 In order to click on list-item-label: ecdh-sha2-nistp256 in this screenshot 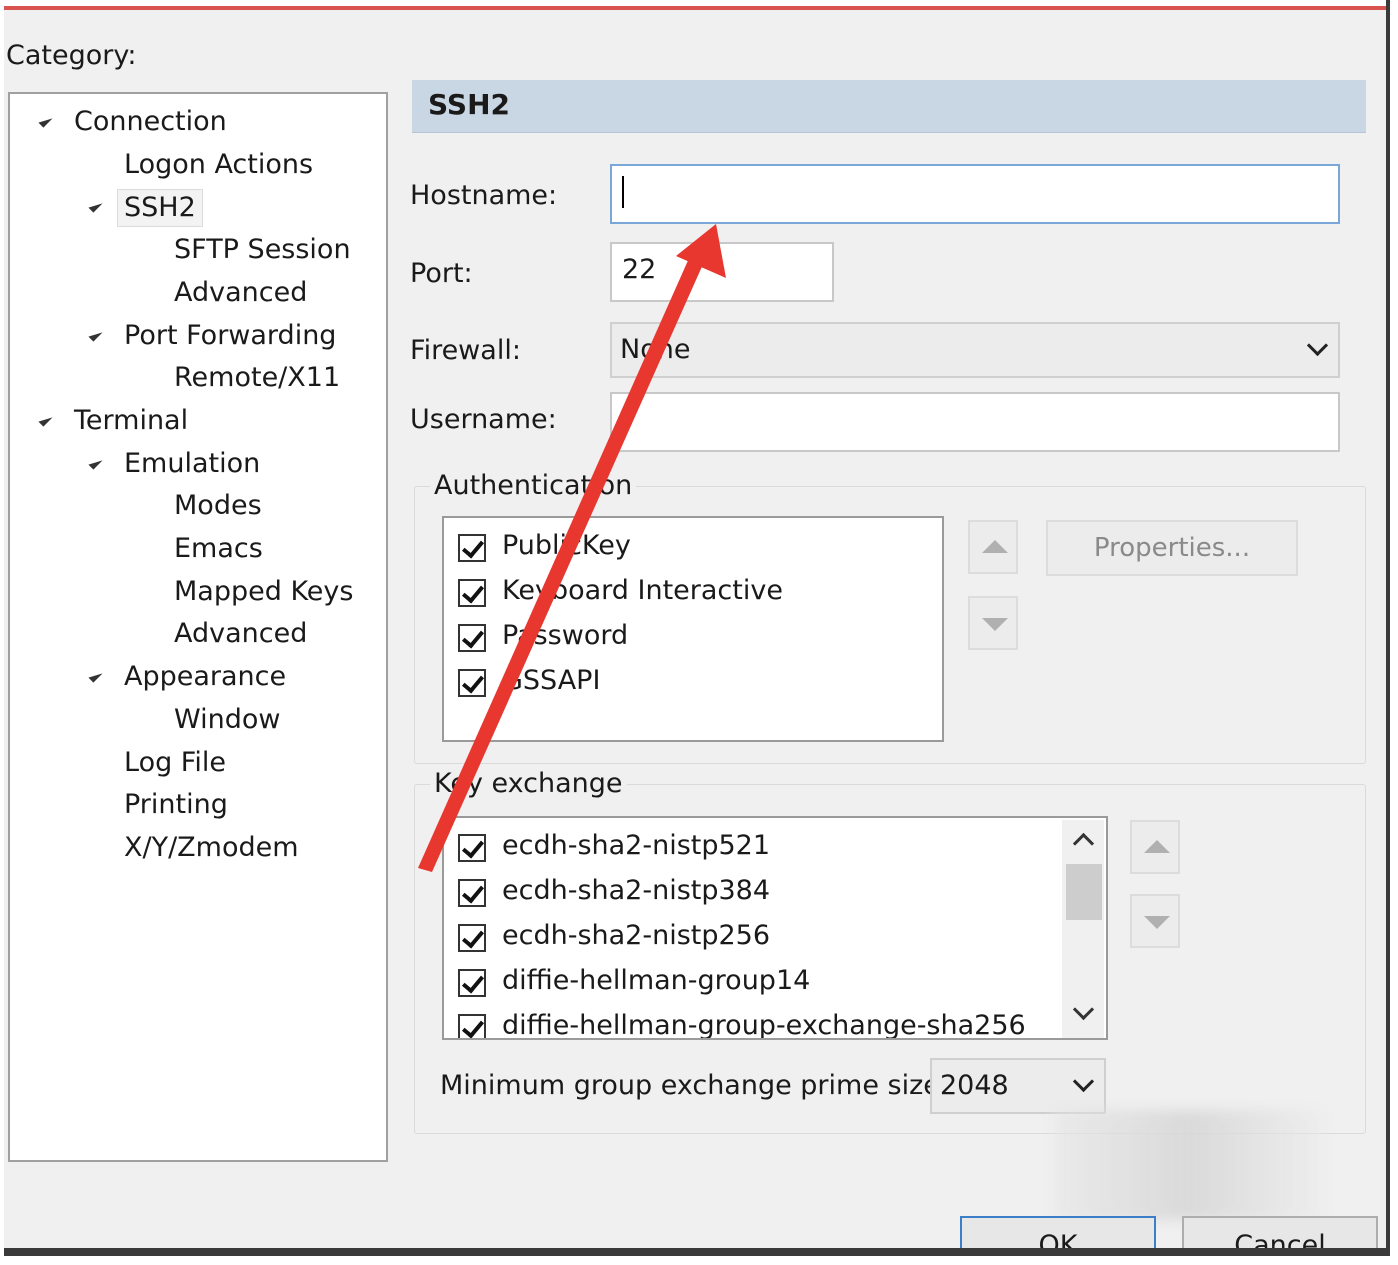, I will do `click(636, 935)`.